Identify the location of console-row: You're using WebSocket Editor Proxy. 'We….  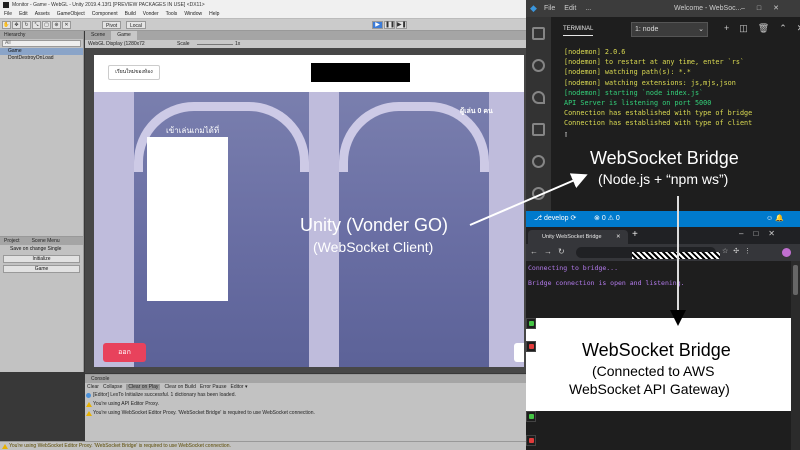
(305, 413).